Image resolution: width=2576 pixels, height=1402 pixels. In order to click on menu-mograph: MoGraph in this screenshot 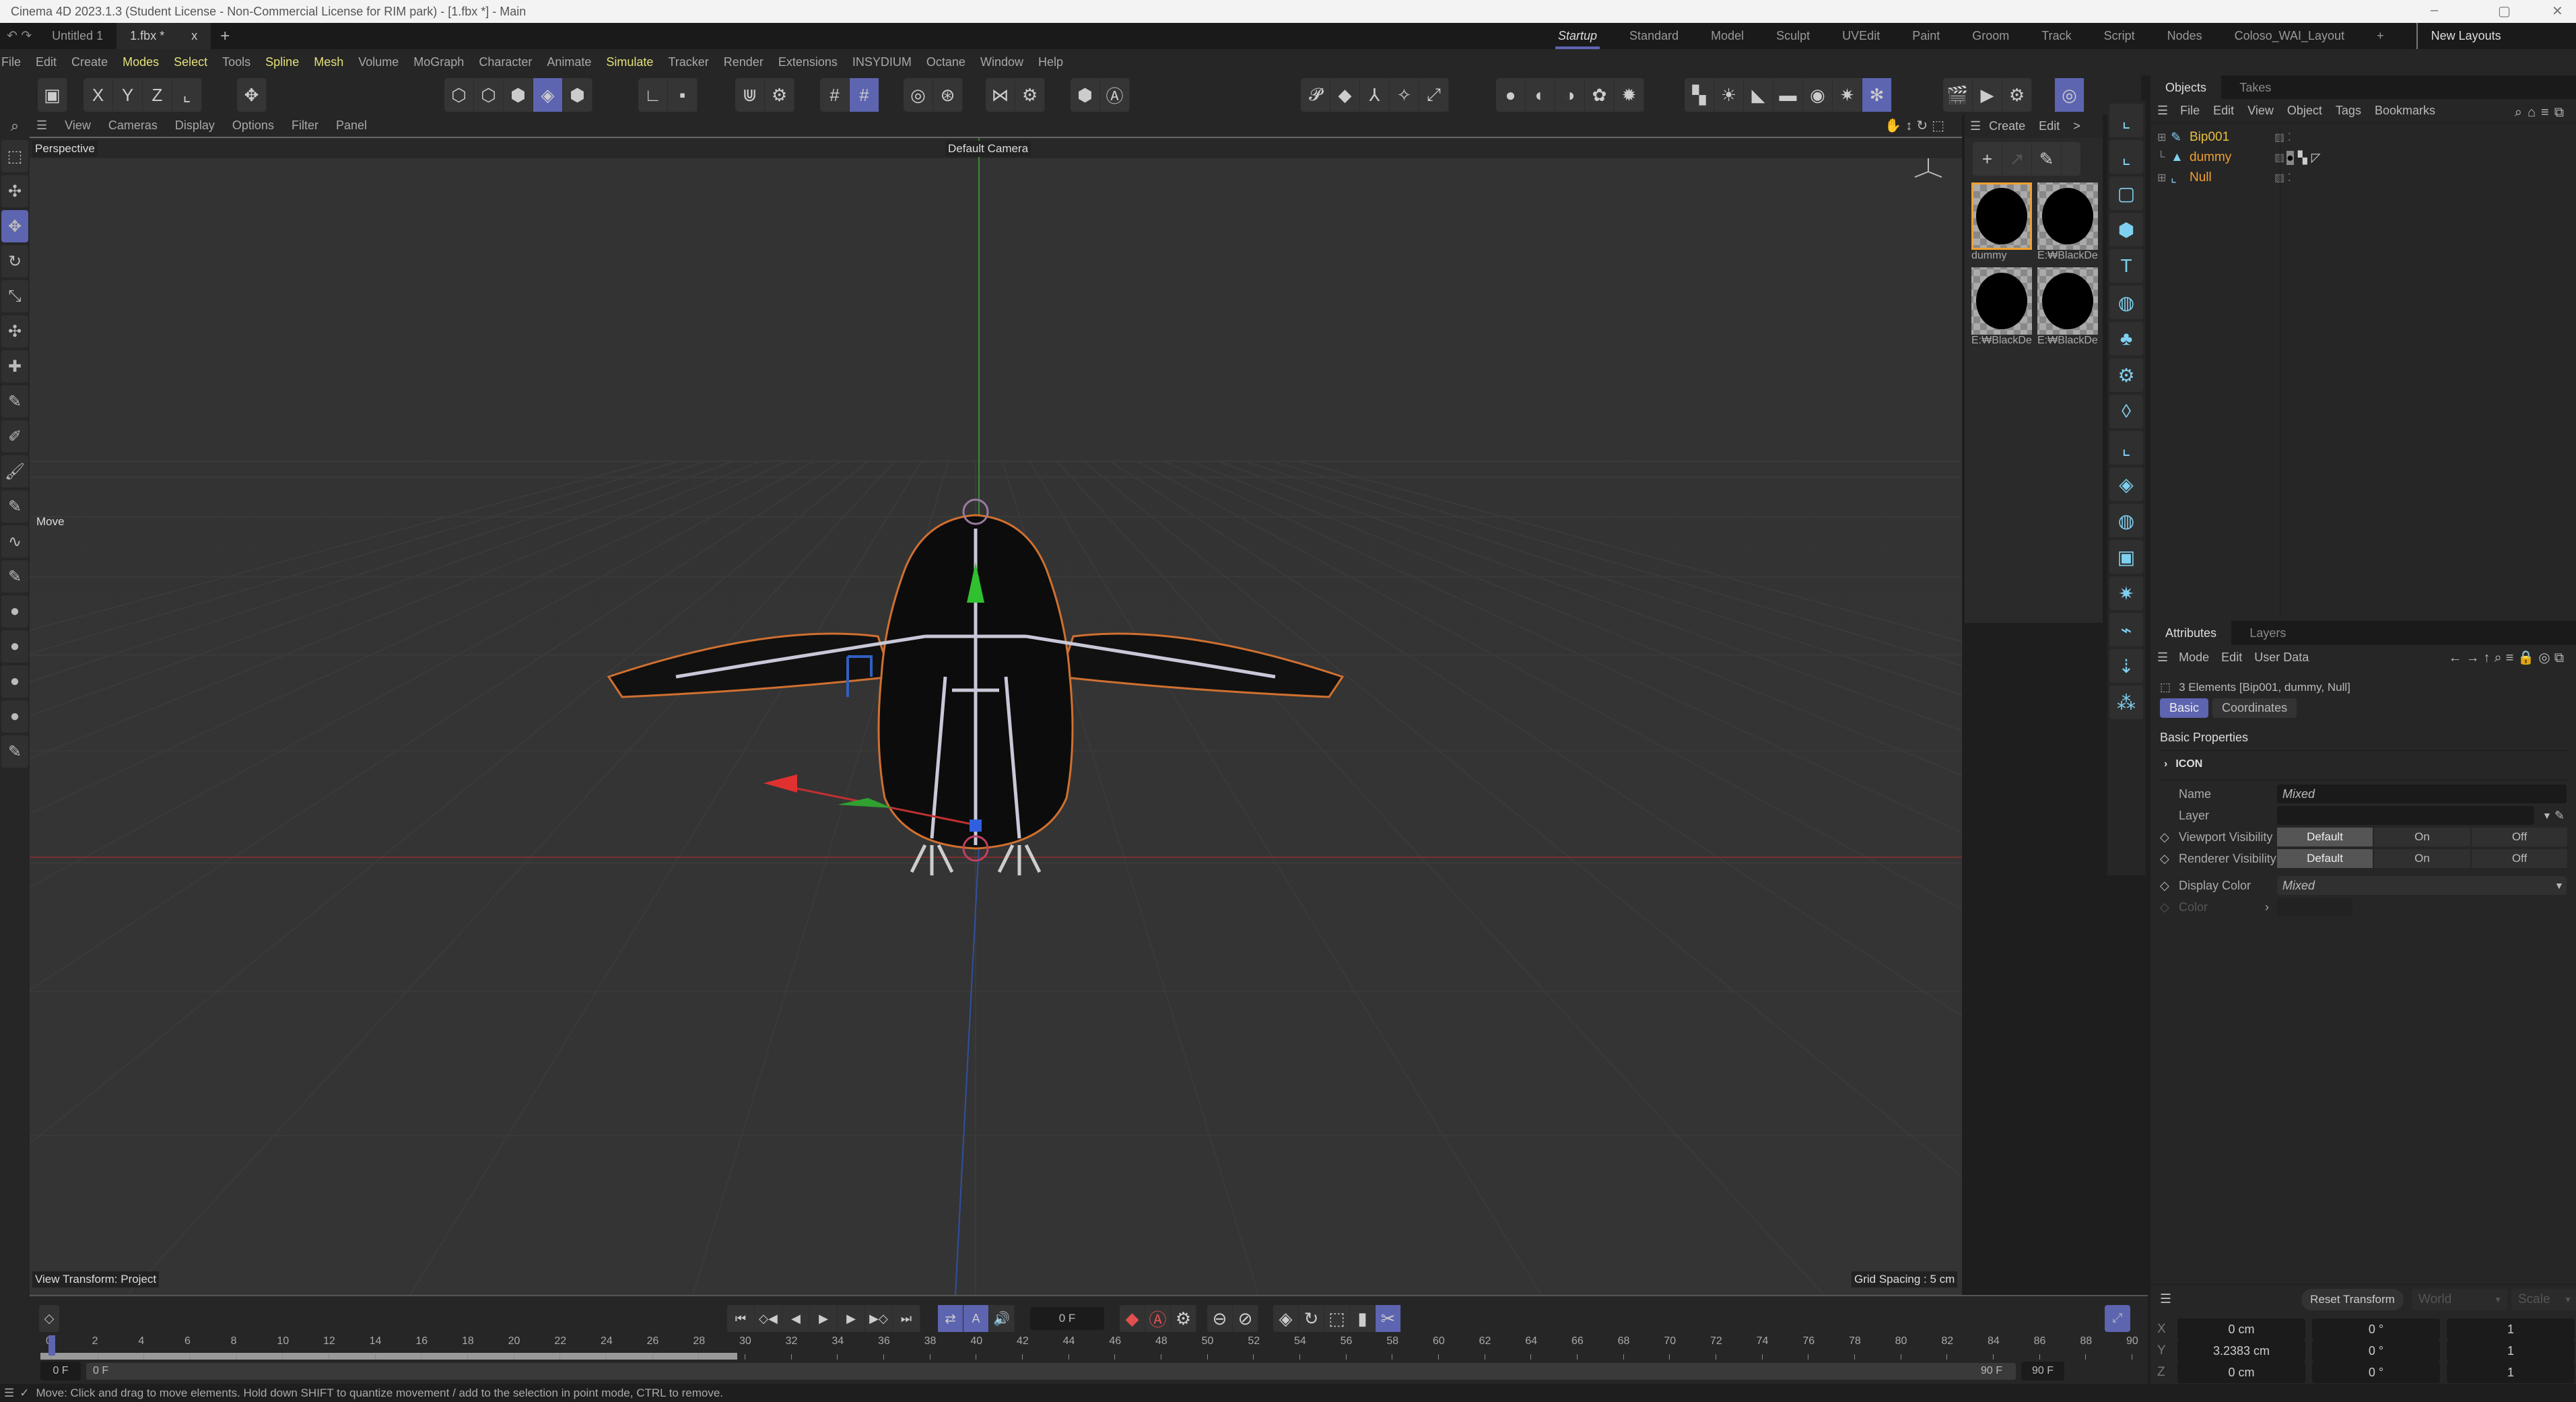, I will do `click(438, 62)`.